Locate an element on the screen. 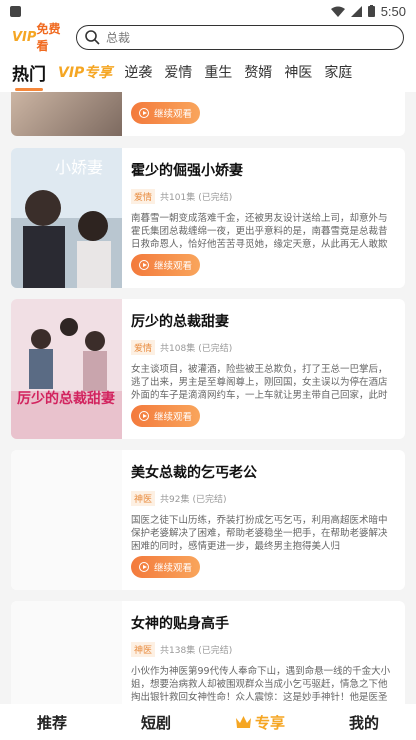  logo-vip: VIP is located at coordinates (24, 37).